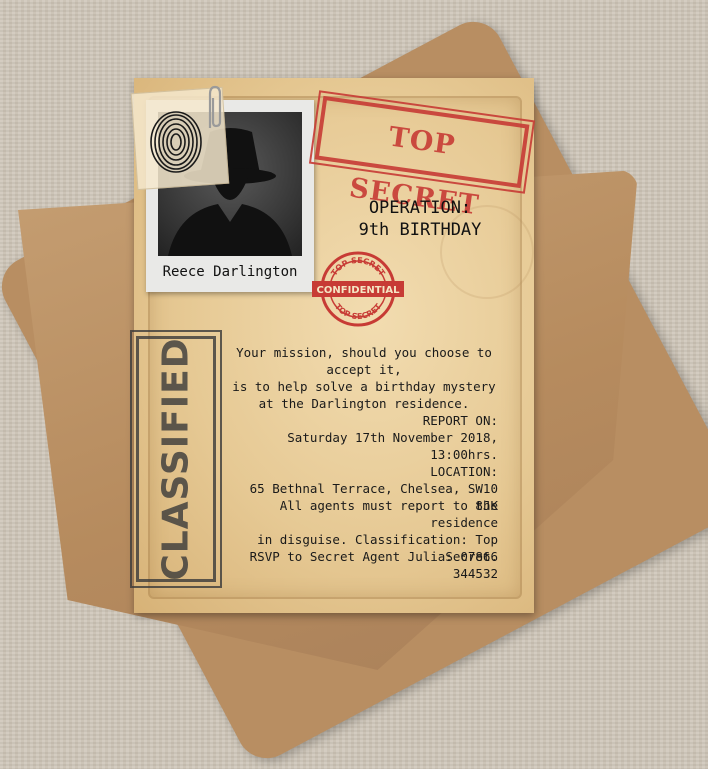 The height and width of the screenshot is (769, 708). I want to click on confidential-seal: TOP SECRET TOP SECRET CONFIDENTIAL, so click(358, 289).